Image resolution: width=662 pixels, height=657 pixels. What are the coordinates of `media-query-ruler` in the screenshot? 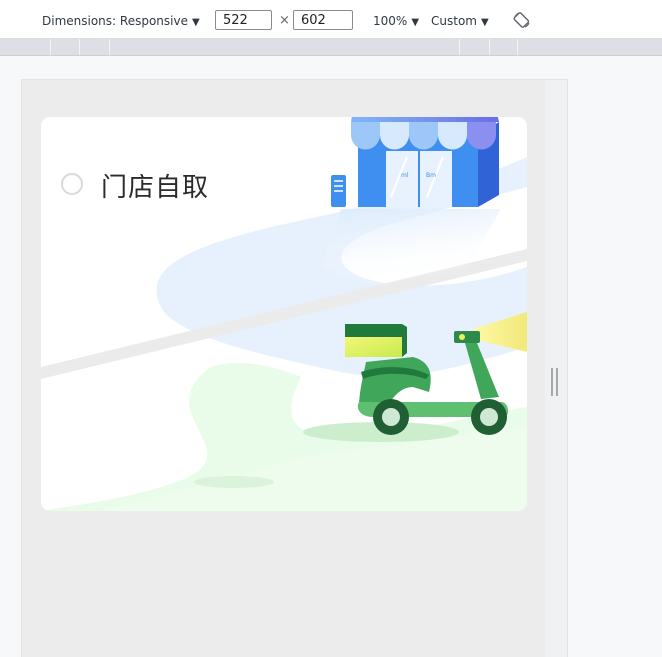 It's located at (331, 47).